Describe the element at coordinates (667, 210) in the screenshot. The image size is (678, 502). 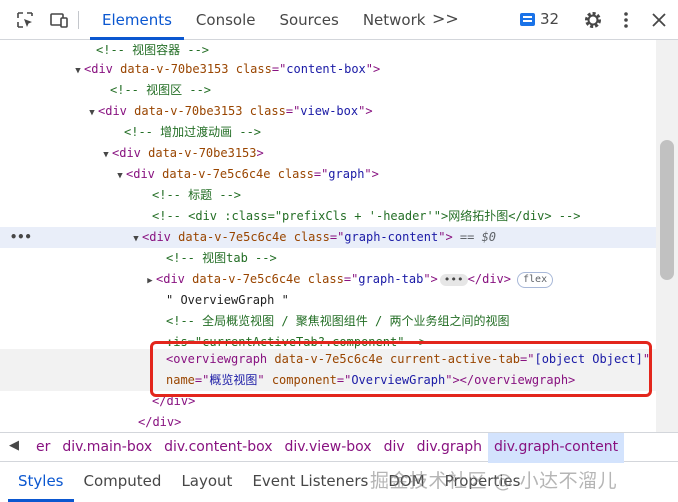
I see `scrollbar-thumb` at that location.